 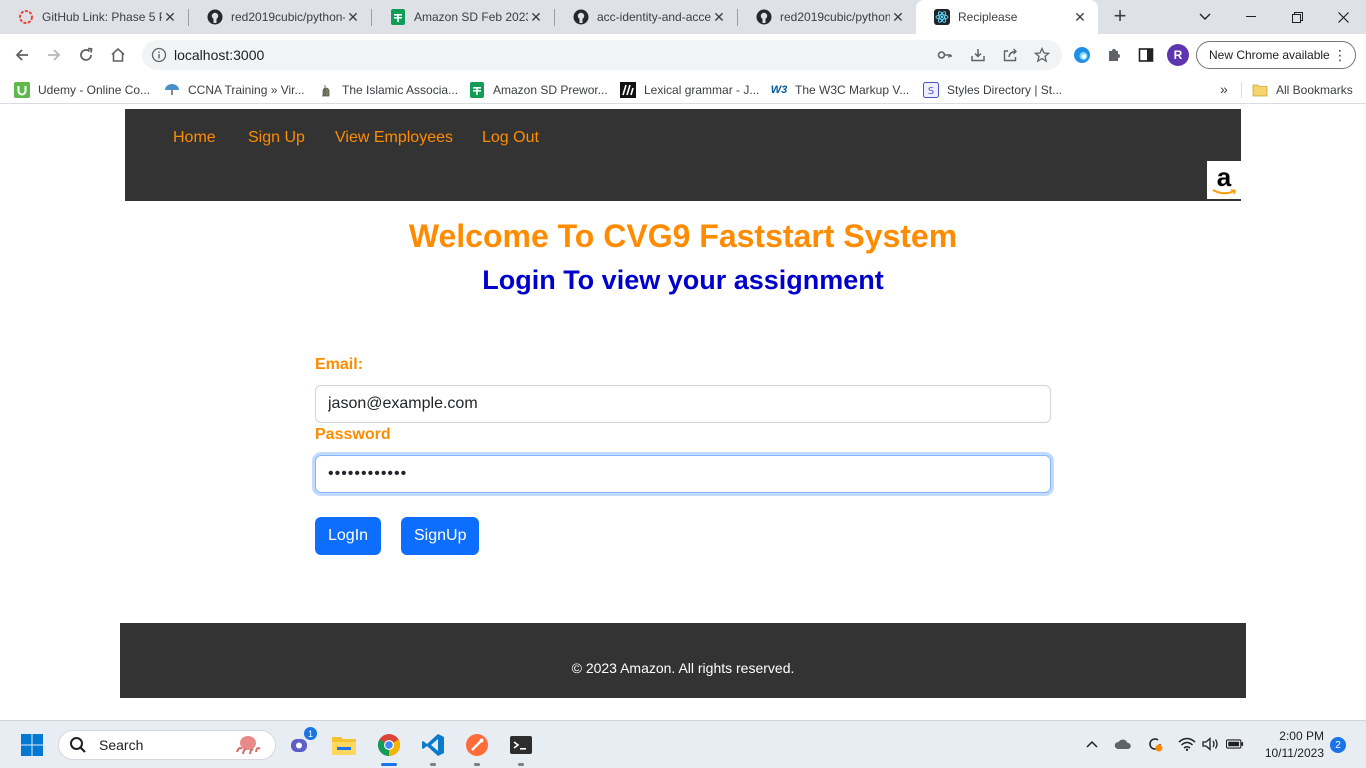 I want to click on tab-acc-identity: acc-identity-and-acce ✕, so click(x=646, y=17).